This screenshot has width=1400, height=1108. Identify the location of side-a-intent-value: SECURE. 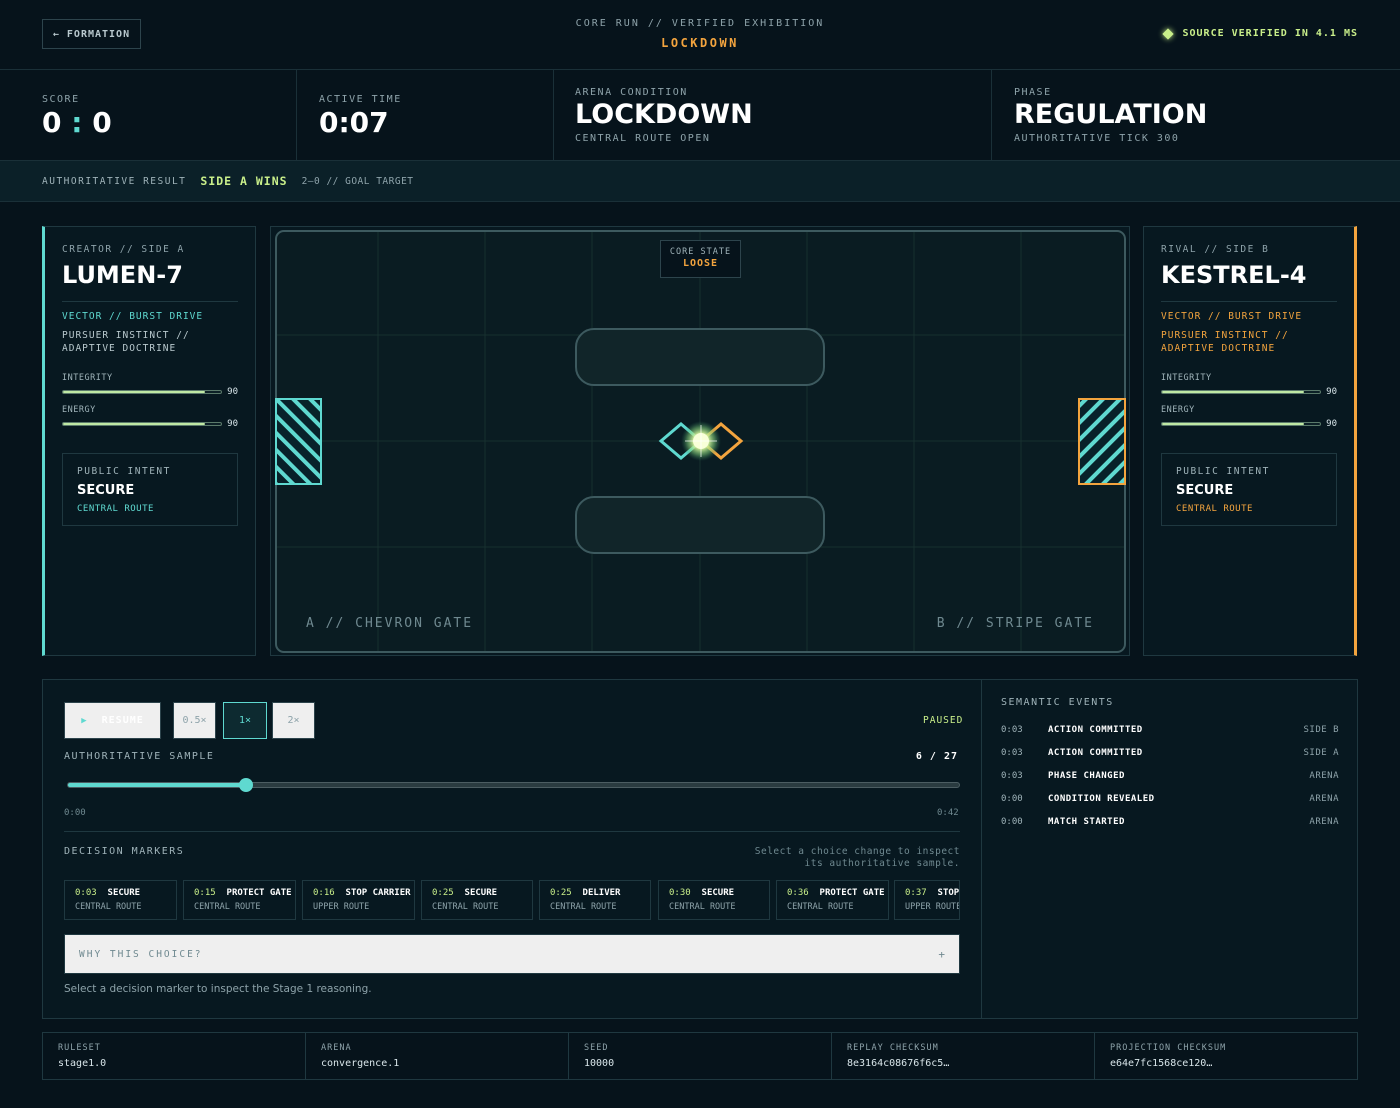
(106, 490).